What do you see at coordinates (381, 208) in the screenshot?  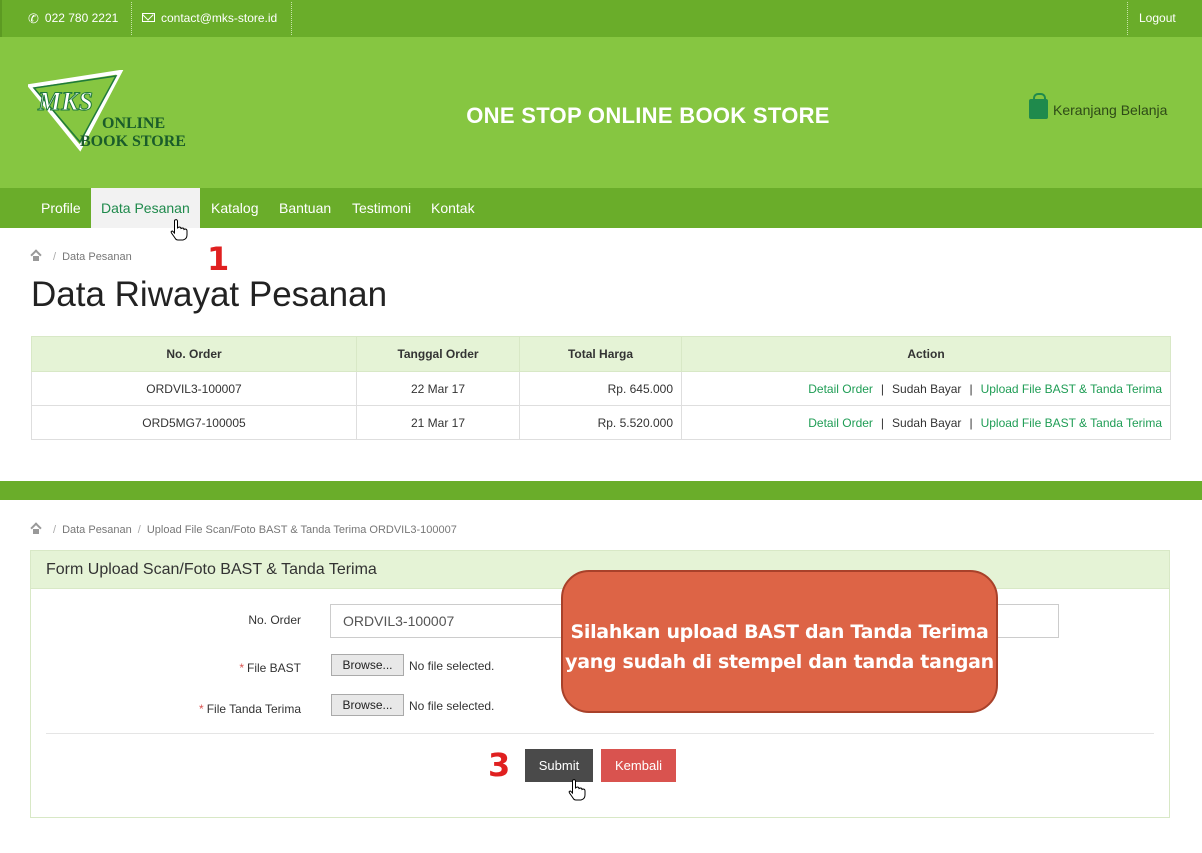 I see `nav-item-testimoni: Testimoni` at bounding box center [381, 208].